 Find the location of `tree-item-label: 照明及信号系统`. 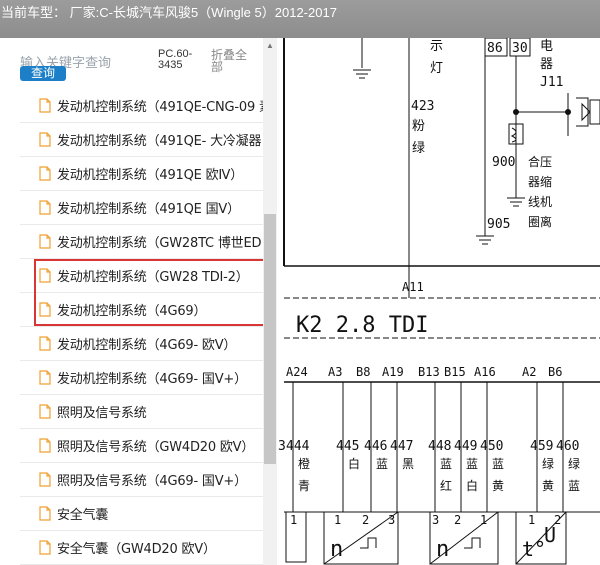

tree-item-label: 照明及信号系统 is located at coordinates (102, 413).